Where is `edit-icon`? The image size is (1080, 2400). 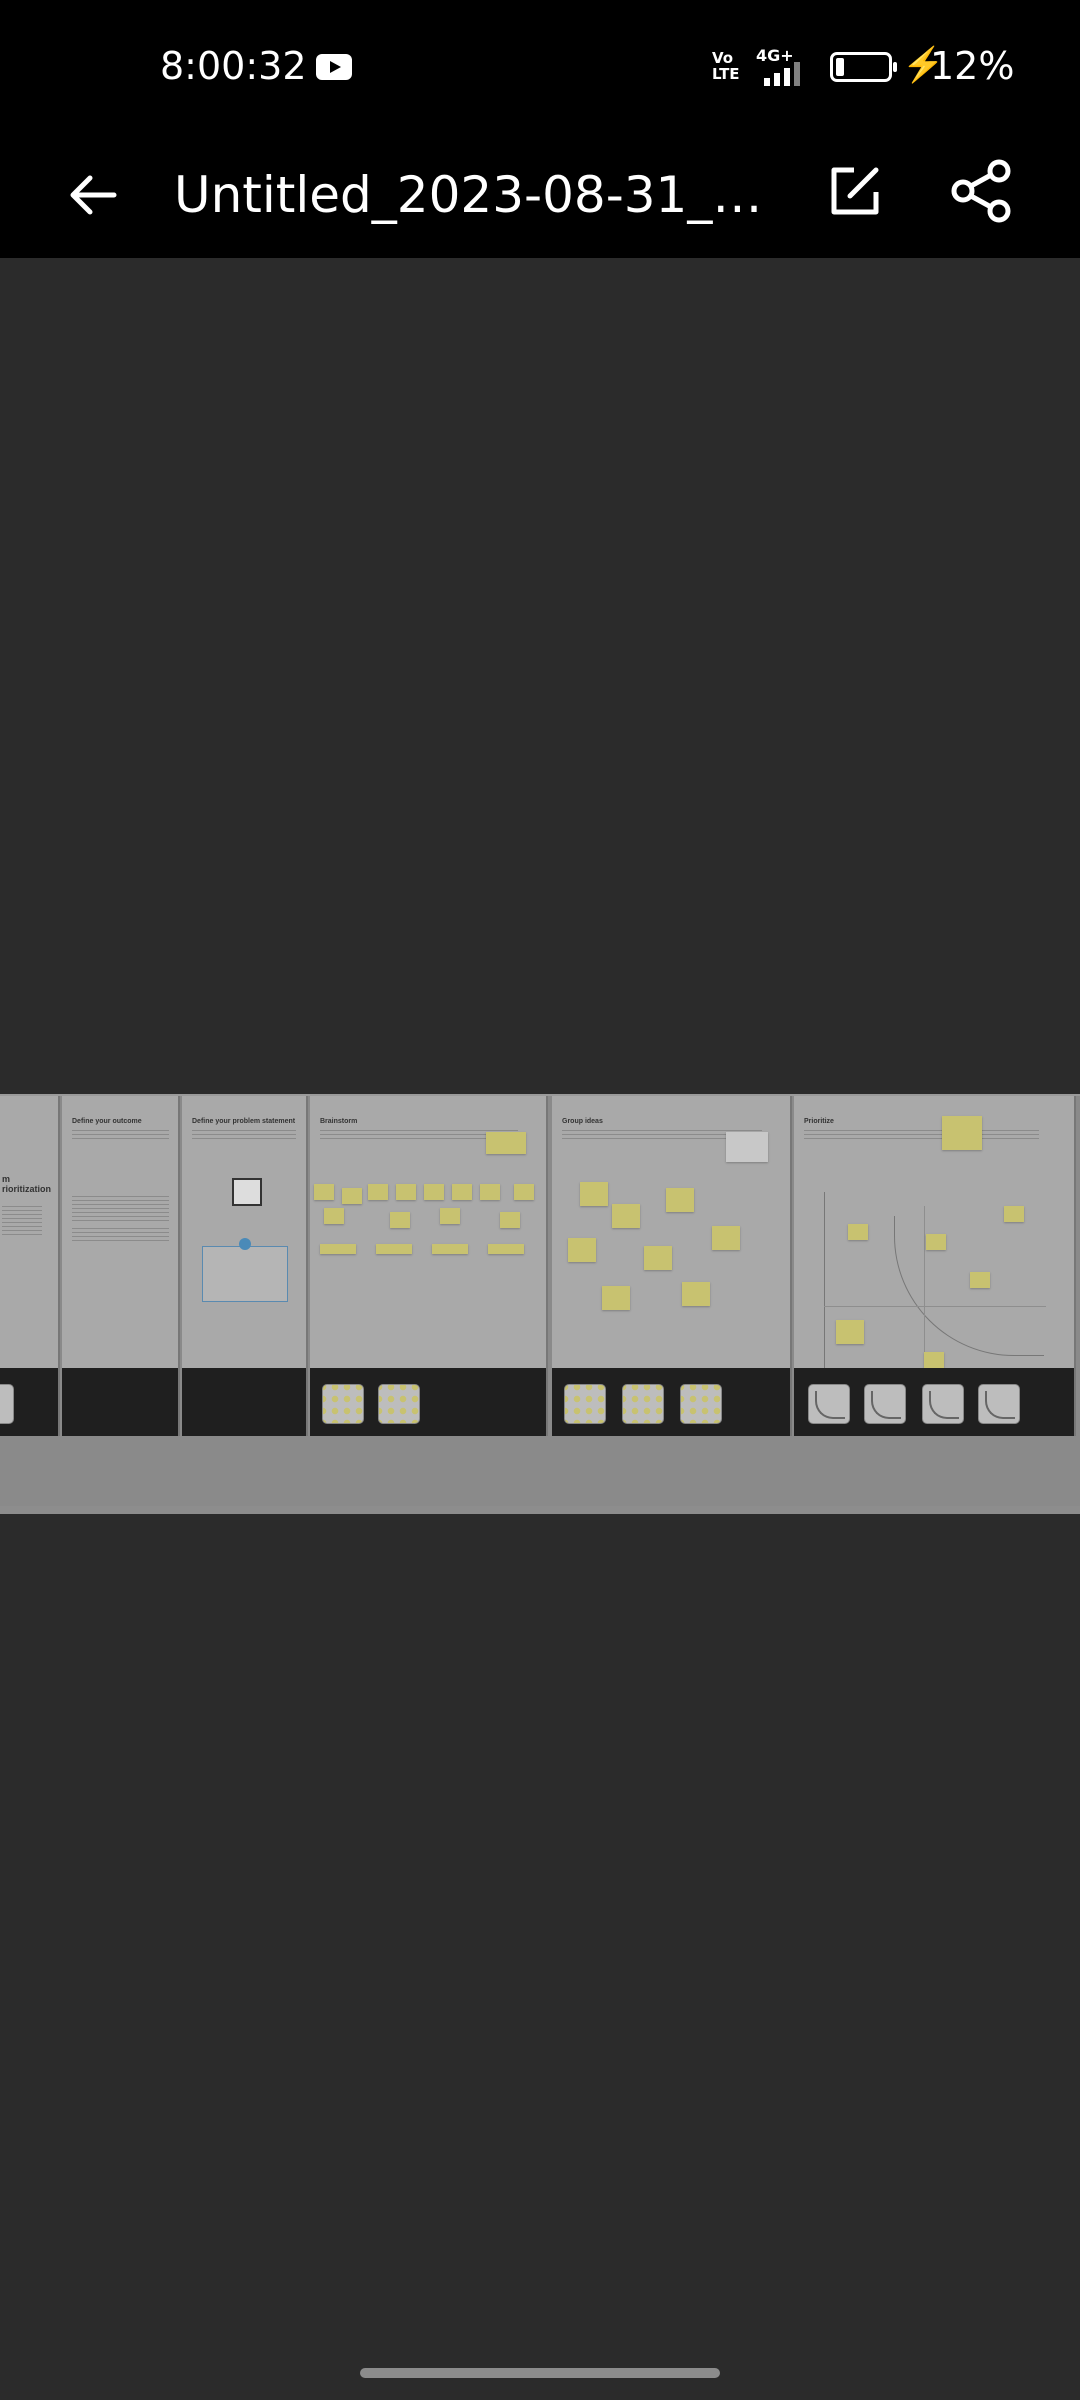 edit-icon is located at coordinates (855, 191).